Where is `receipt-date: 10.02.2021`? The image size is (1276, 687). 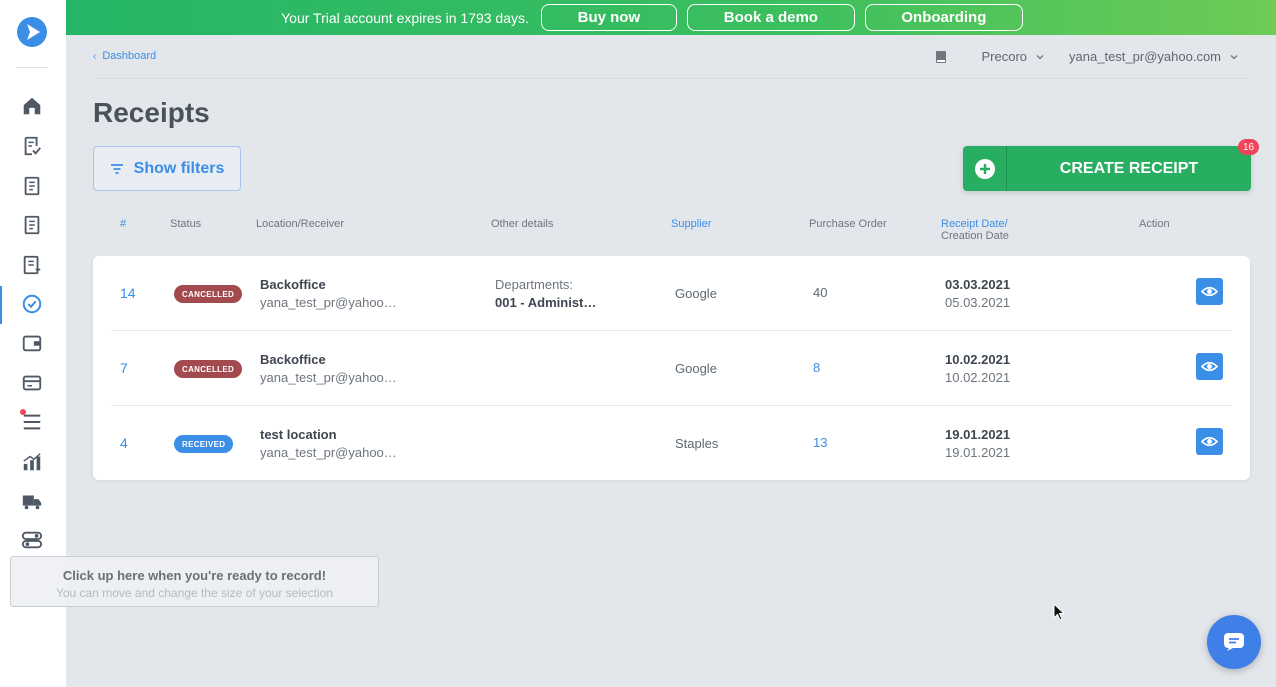
receipt-date: 10.02.2021 is located at coordinates (978, 359).